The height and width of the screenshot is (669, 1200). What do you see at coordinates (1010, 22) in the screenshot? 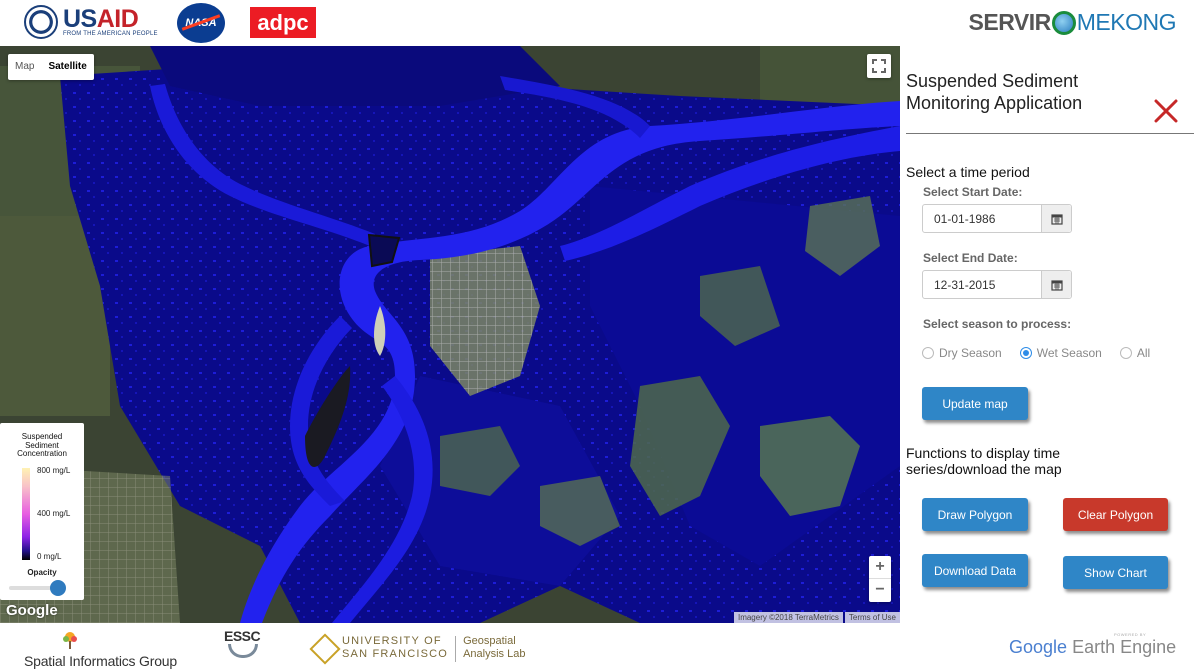
I see `servir-wordmark: SERVIR` at bounding box center [1010, 22].